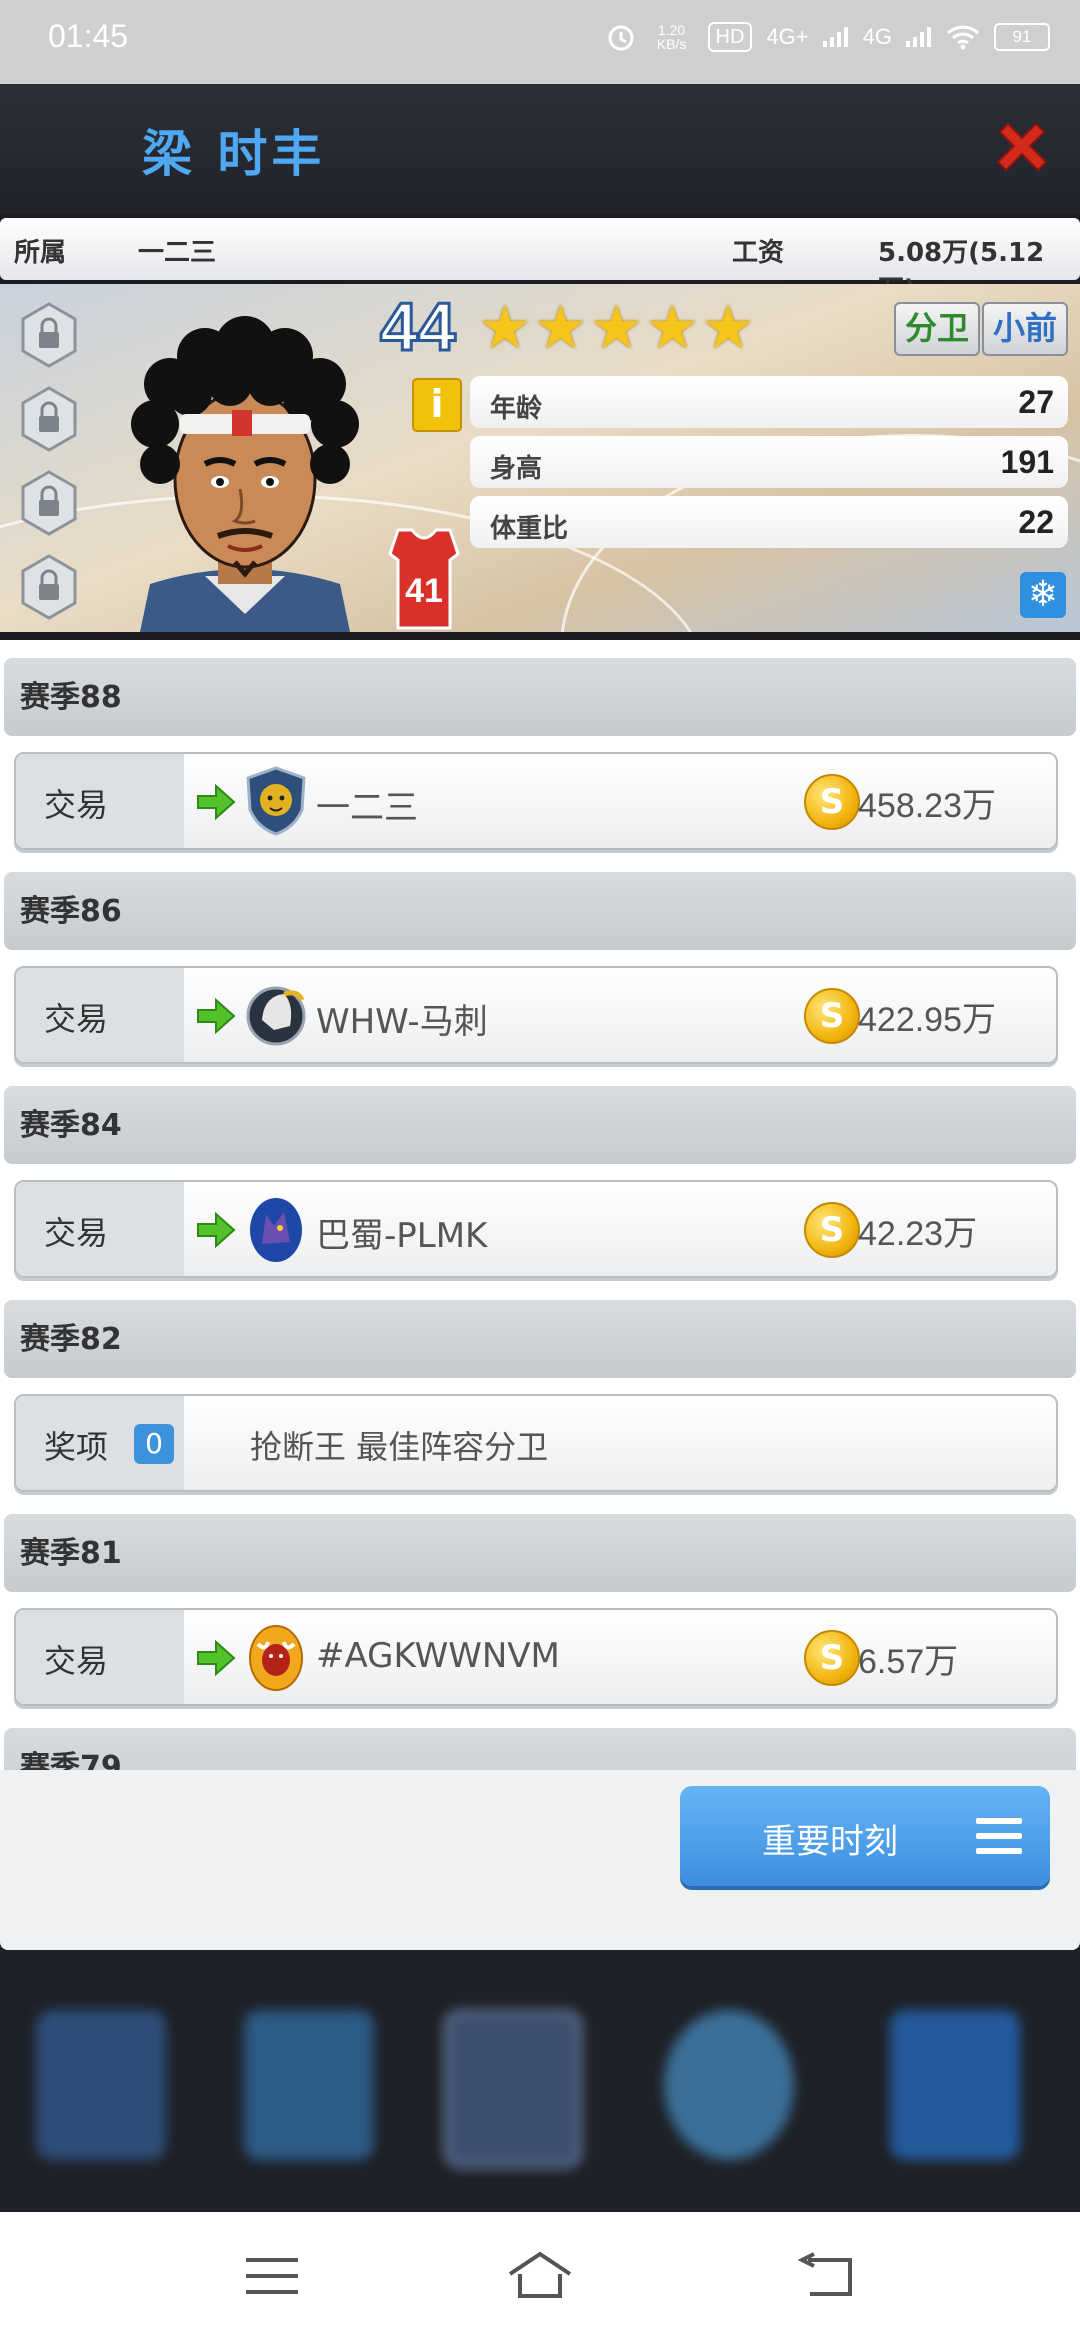  Describe the element at coordinates (536, 801) in the screenshot. I see `transaction-row: 交易 一二三 S 458.23万` at that location.